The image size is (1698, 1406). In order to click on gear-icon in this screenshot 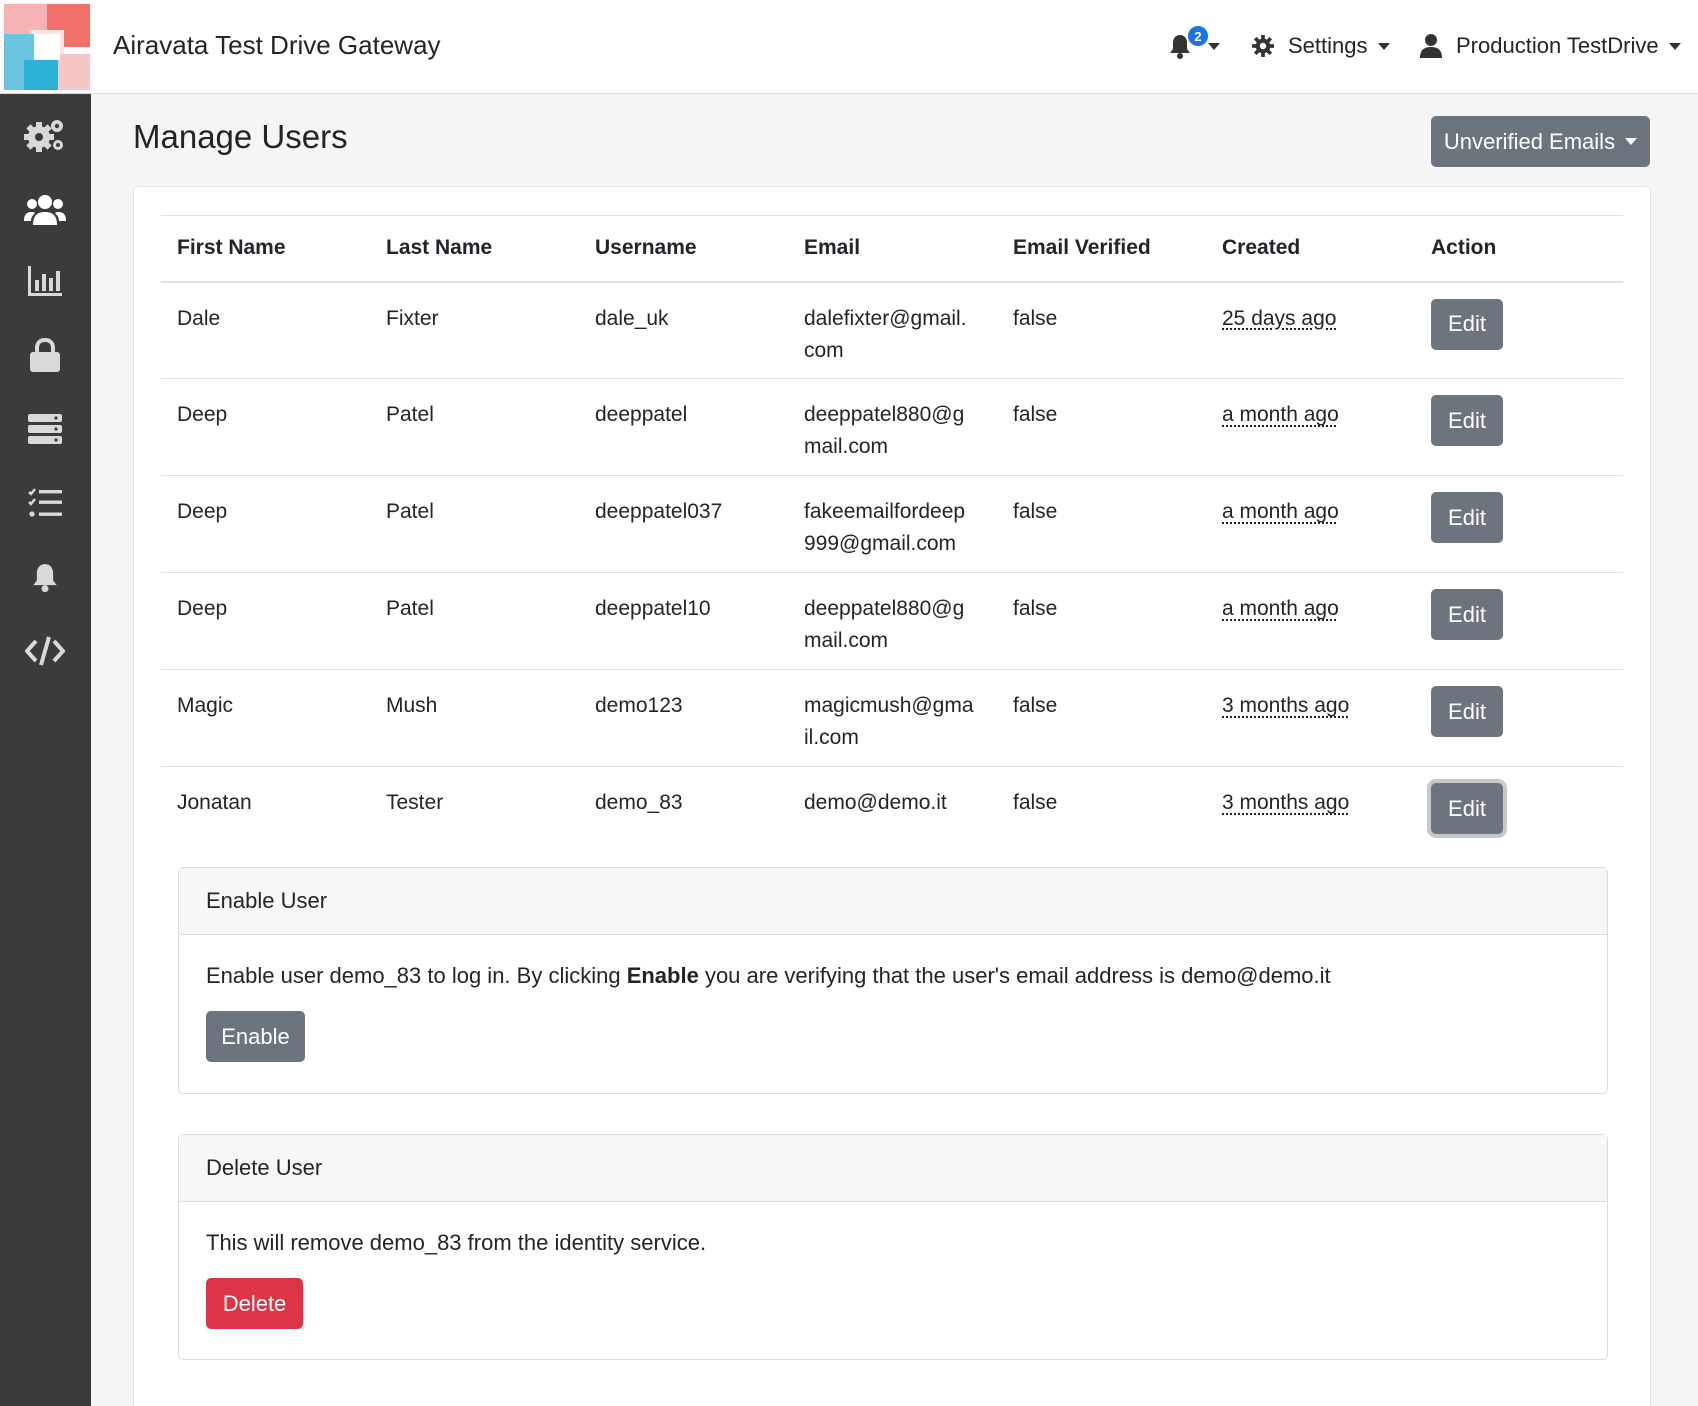, I will do `click(1263, 46)`.